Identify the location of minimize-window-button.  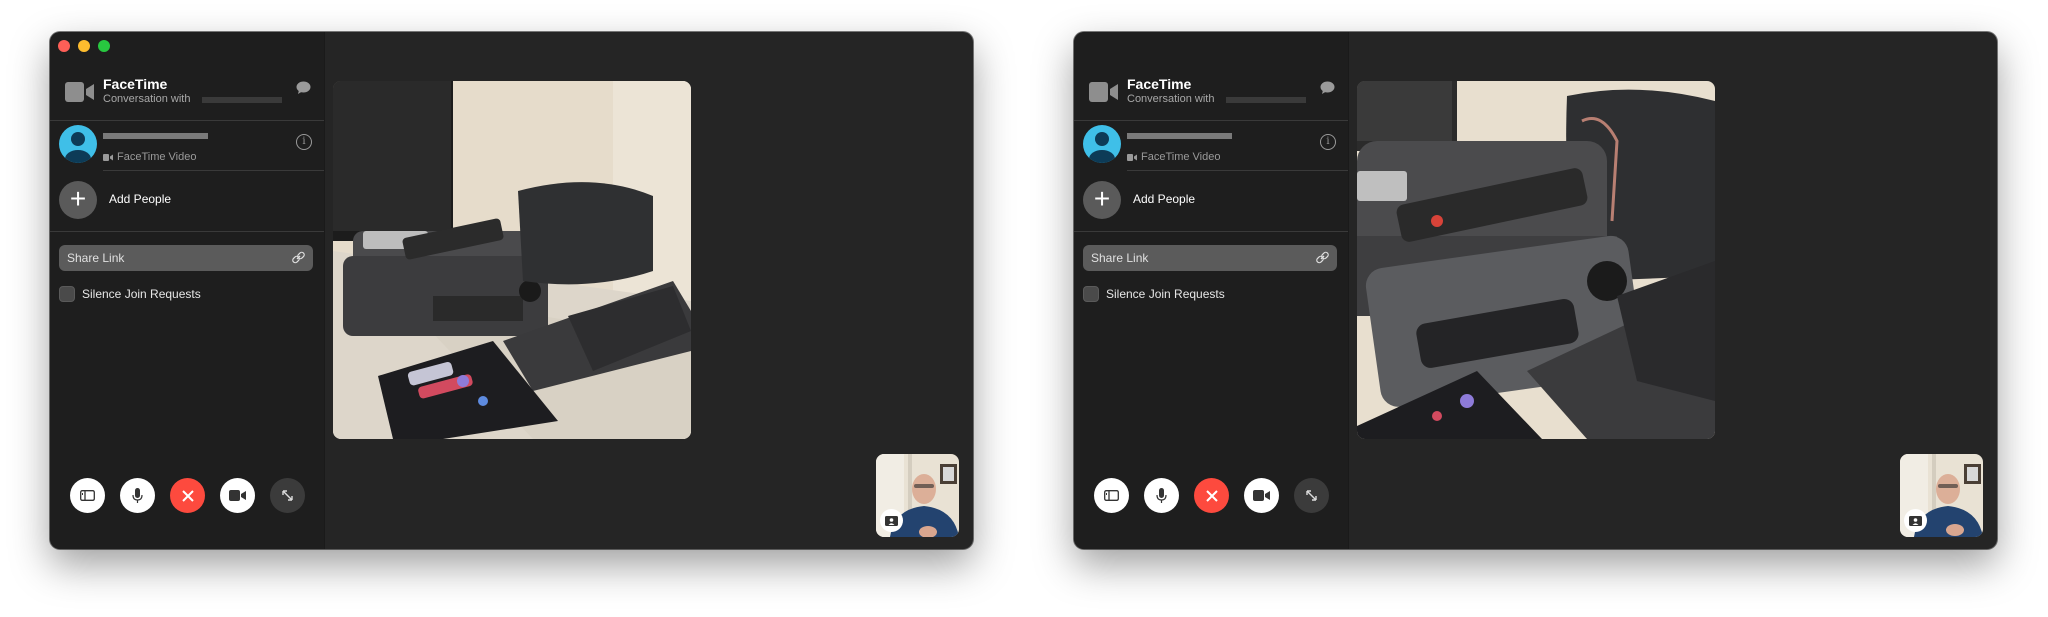
(84, 46).